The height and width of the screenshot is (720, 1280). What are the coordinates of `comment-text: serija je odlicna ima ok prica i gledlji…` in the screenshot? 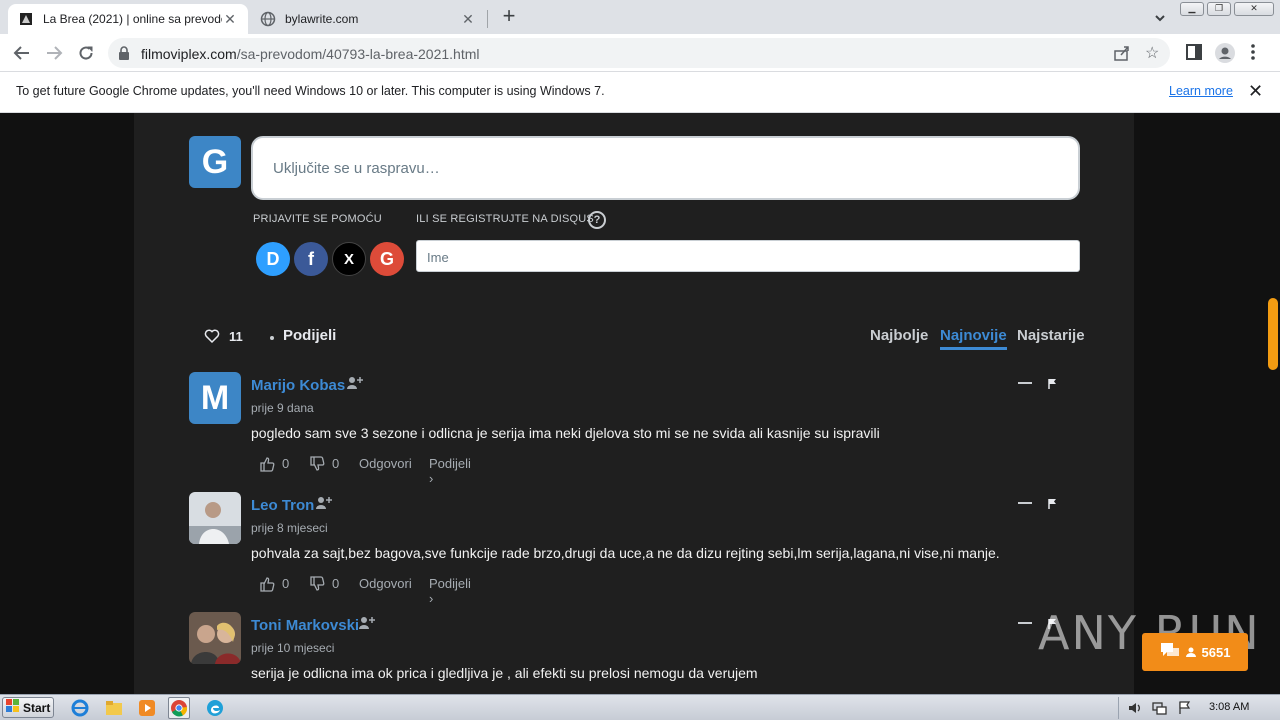 It's located at (504, 673).